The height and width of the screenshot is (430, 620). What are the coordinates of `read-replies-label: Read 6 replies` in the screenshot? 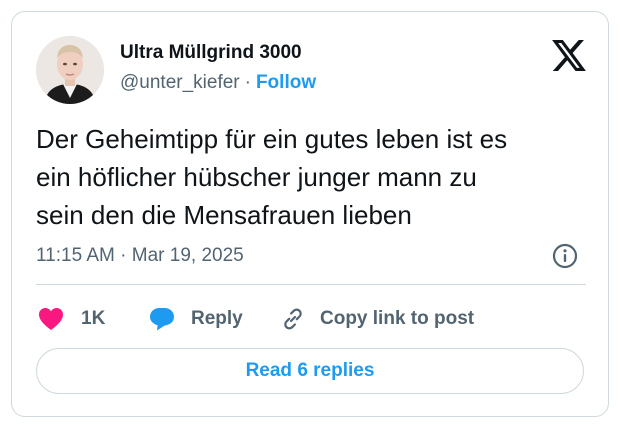 It's located at (310, 370).